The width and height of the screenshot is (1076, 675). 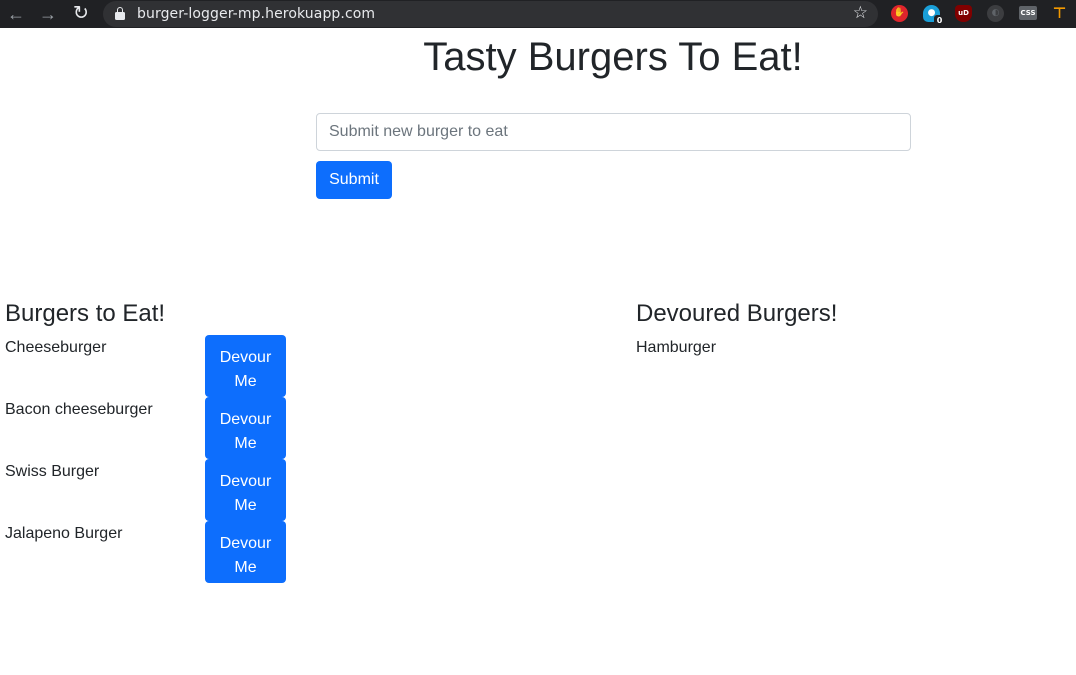 What do you see at coordinates (16, 14) in the screenshot?
I see `back-arrow-icon: ←` at bounding box center [16, 14].